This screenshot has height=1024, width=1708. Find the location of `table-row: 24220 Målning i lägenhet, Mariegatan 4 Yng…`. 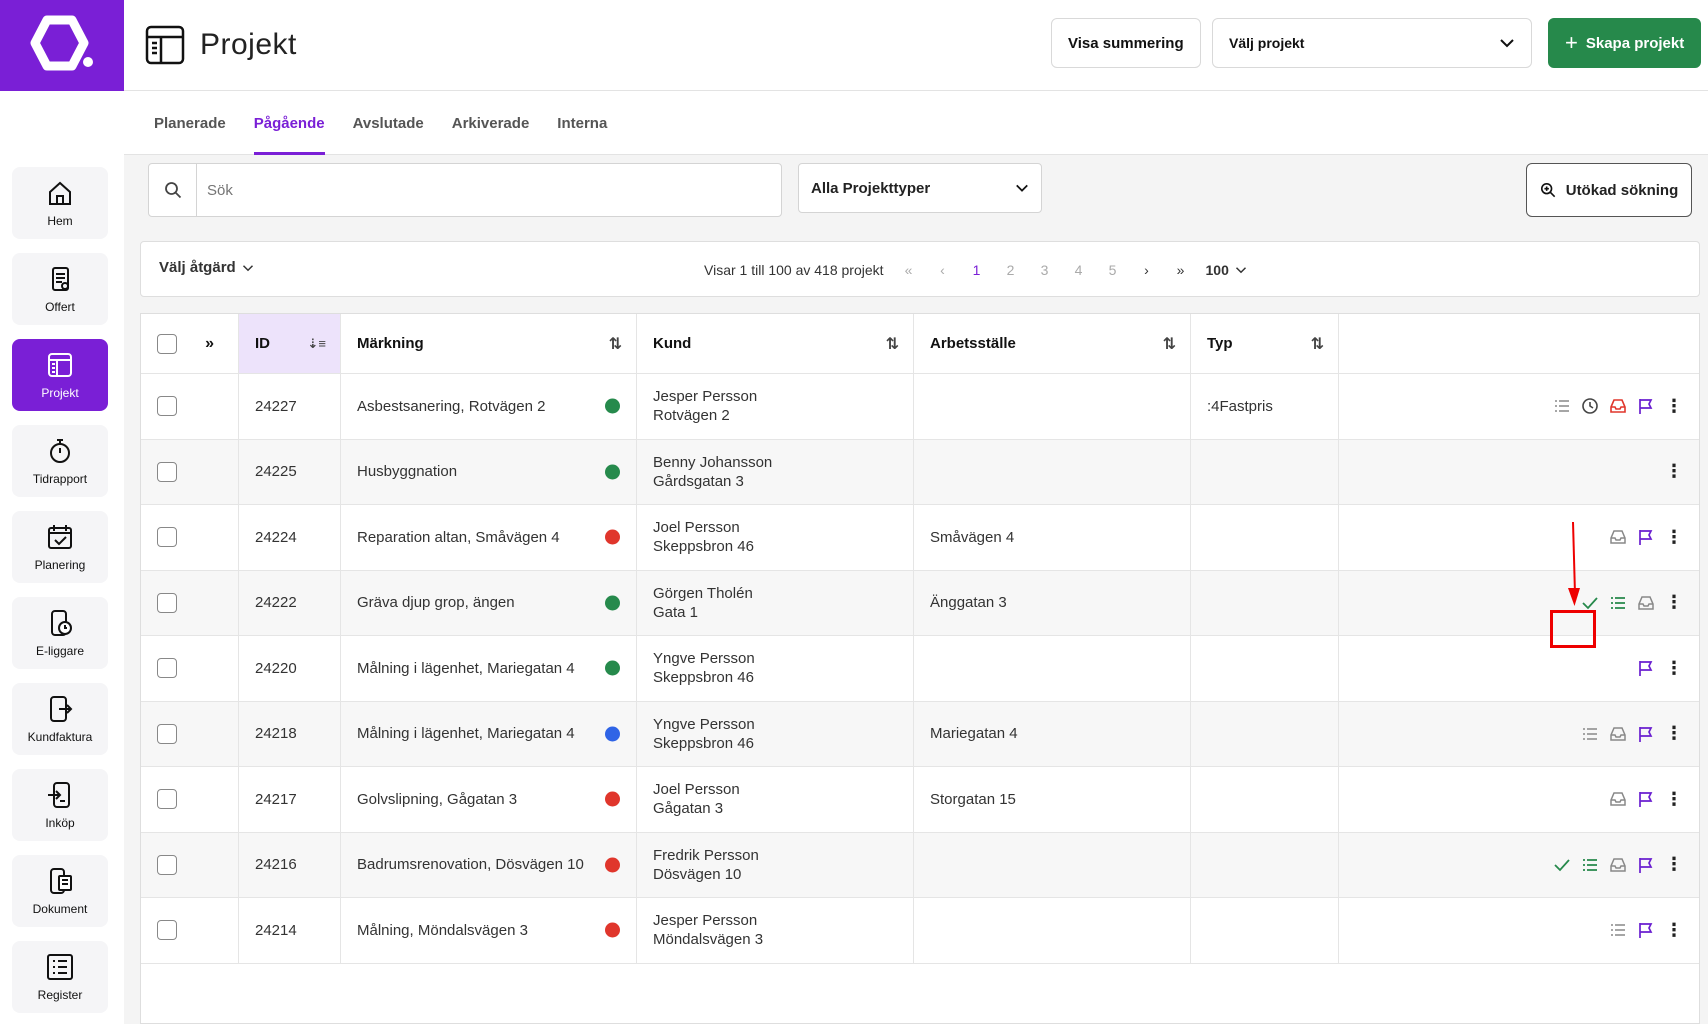

table-row: 24220 Målning i lägenhet, Mariegatan 4 Yng… is located at coordinates (920, 669).